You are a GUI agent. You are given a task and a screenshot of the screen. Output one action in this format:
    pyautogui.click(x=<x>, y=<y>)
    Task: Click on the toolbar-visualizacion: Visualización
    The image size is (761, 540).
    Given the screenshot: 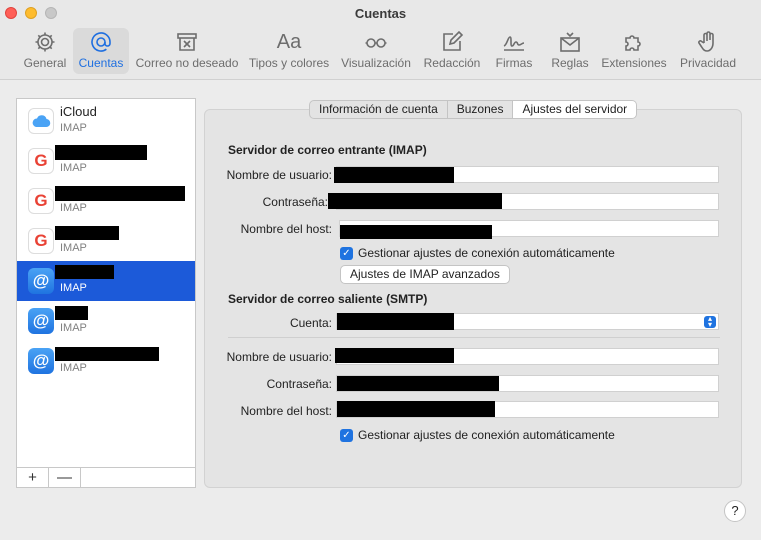 What is the action you would take?
    pyautogui.click(x=376, y=51)
    